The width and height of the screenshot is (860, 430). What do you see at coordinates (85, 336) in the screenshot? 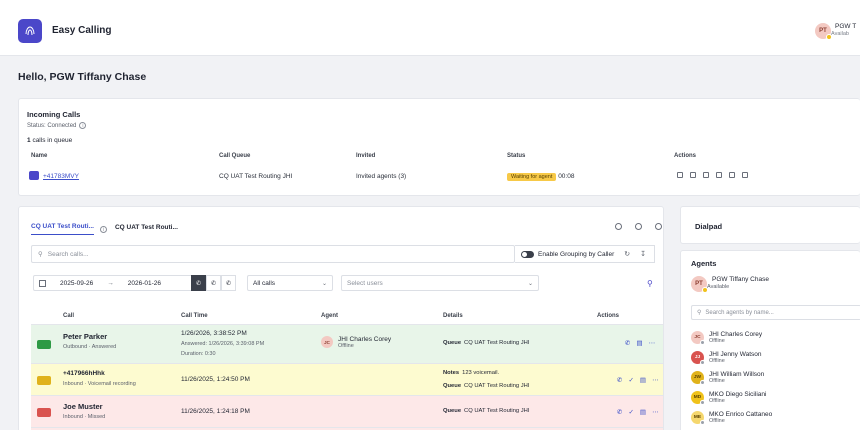
I see `caller-name: Peter Parker` at bounding box center [85, 336].